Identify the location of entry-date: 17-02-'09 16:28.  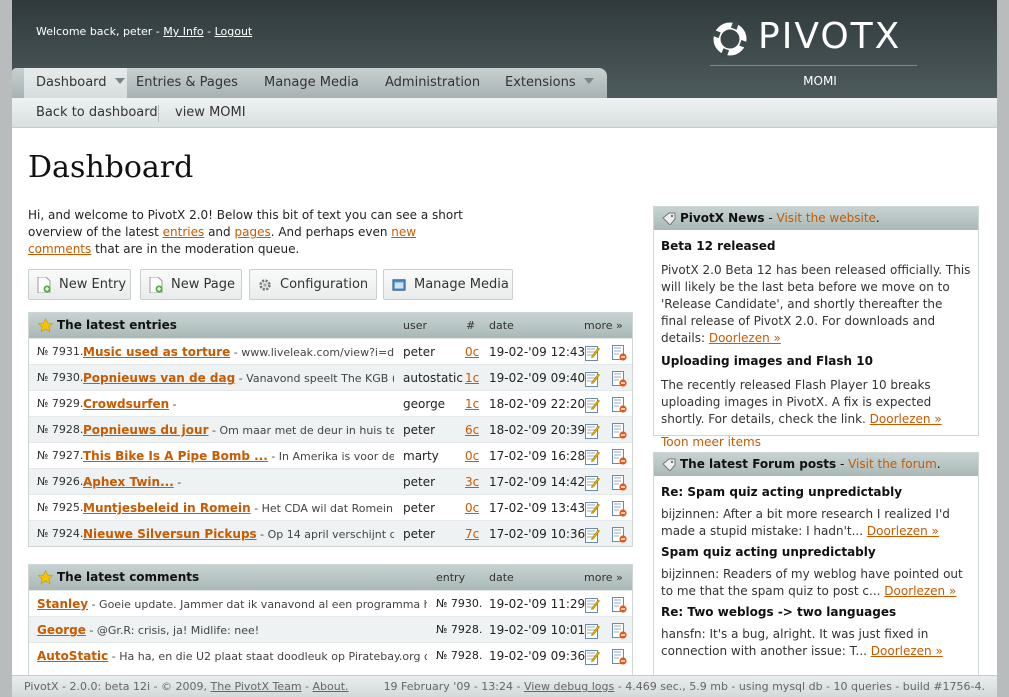
(537, 456).